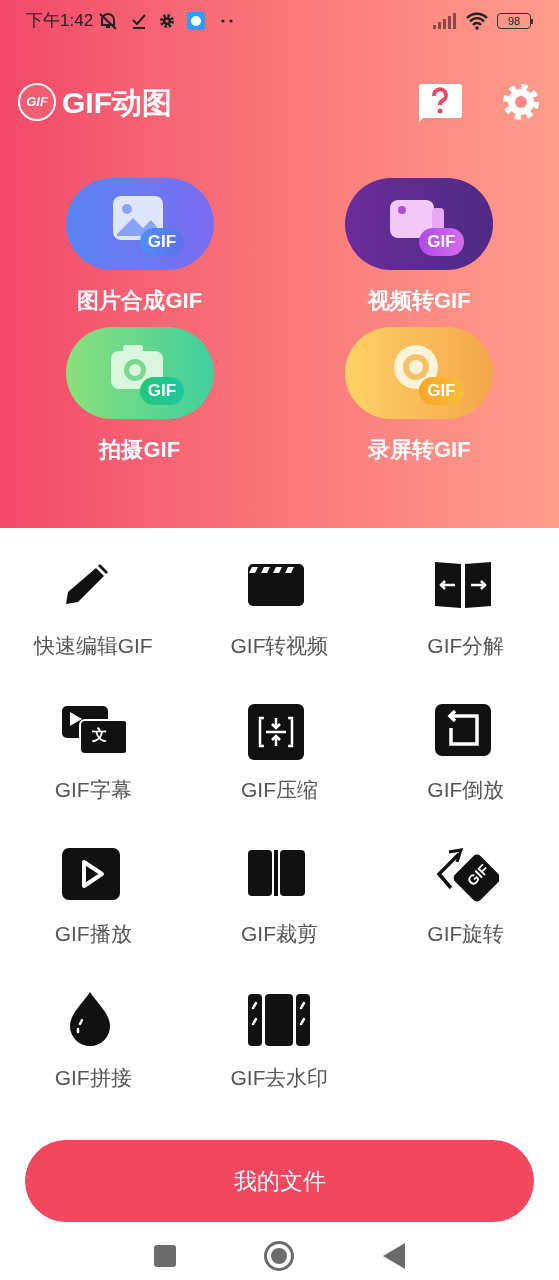 Image resolution: width=559 pixels, height=1280 pixels. What do you see at coordinates (445, 21) in the screenshot?
I see `signal-icon` at bounding box center [445, 21].